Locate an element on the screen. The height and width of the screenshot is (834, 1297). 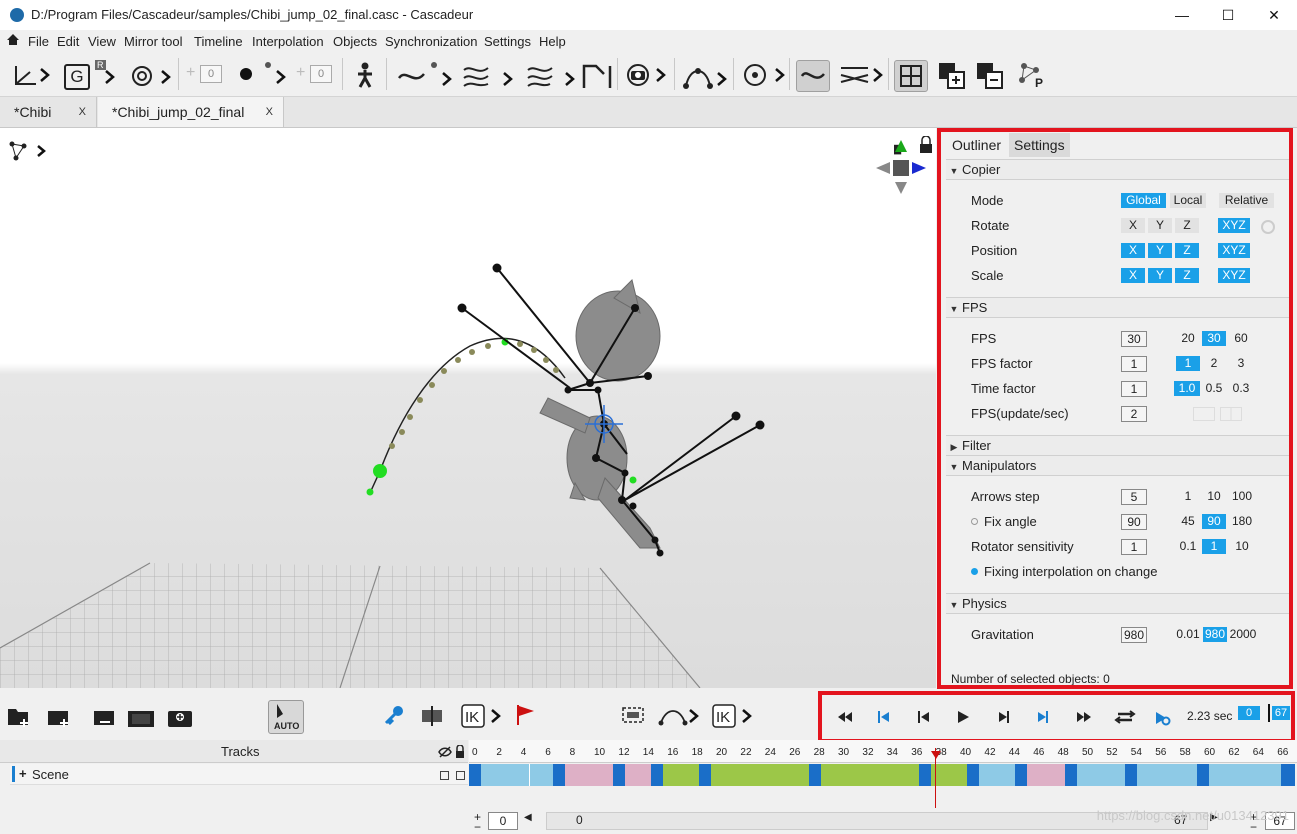
split-view-icon is located at coordinates (1231, 414).